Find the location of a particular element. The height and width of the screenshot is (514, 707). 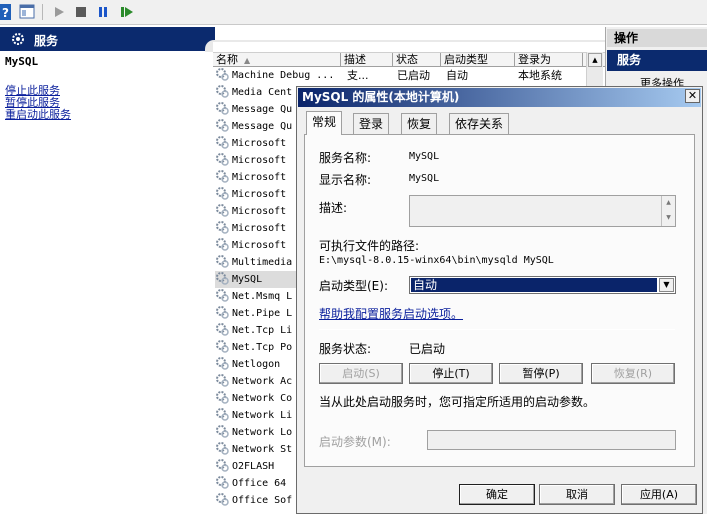

service-name: Network Co is located at coordinates (262, 398).